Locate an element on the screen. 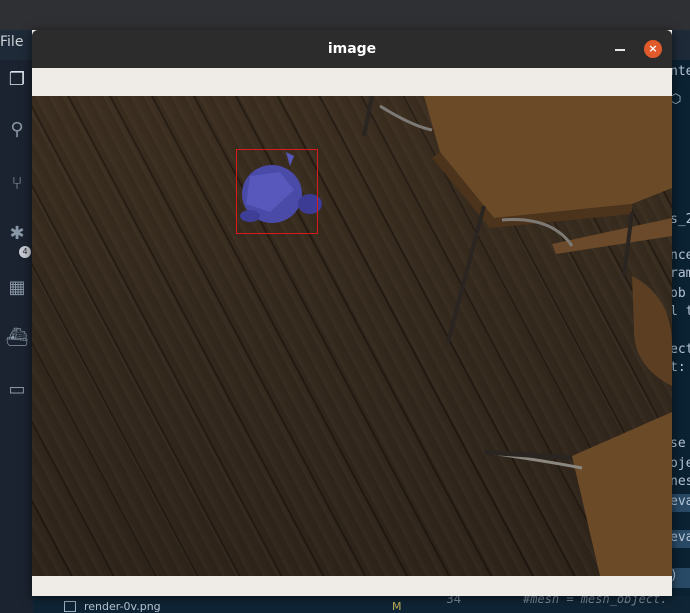 The height and width of the screenshot is (613, 690). docker-icon: ⛴ is located at coordinates (17, 338).